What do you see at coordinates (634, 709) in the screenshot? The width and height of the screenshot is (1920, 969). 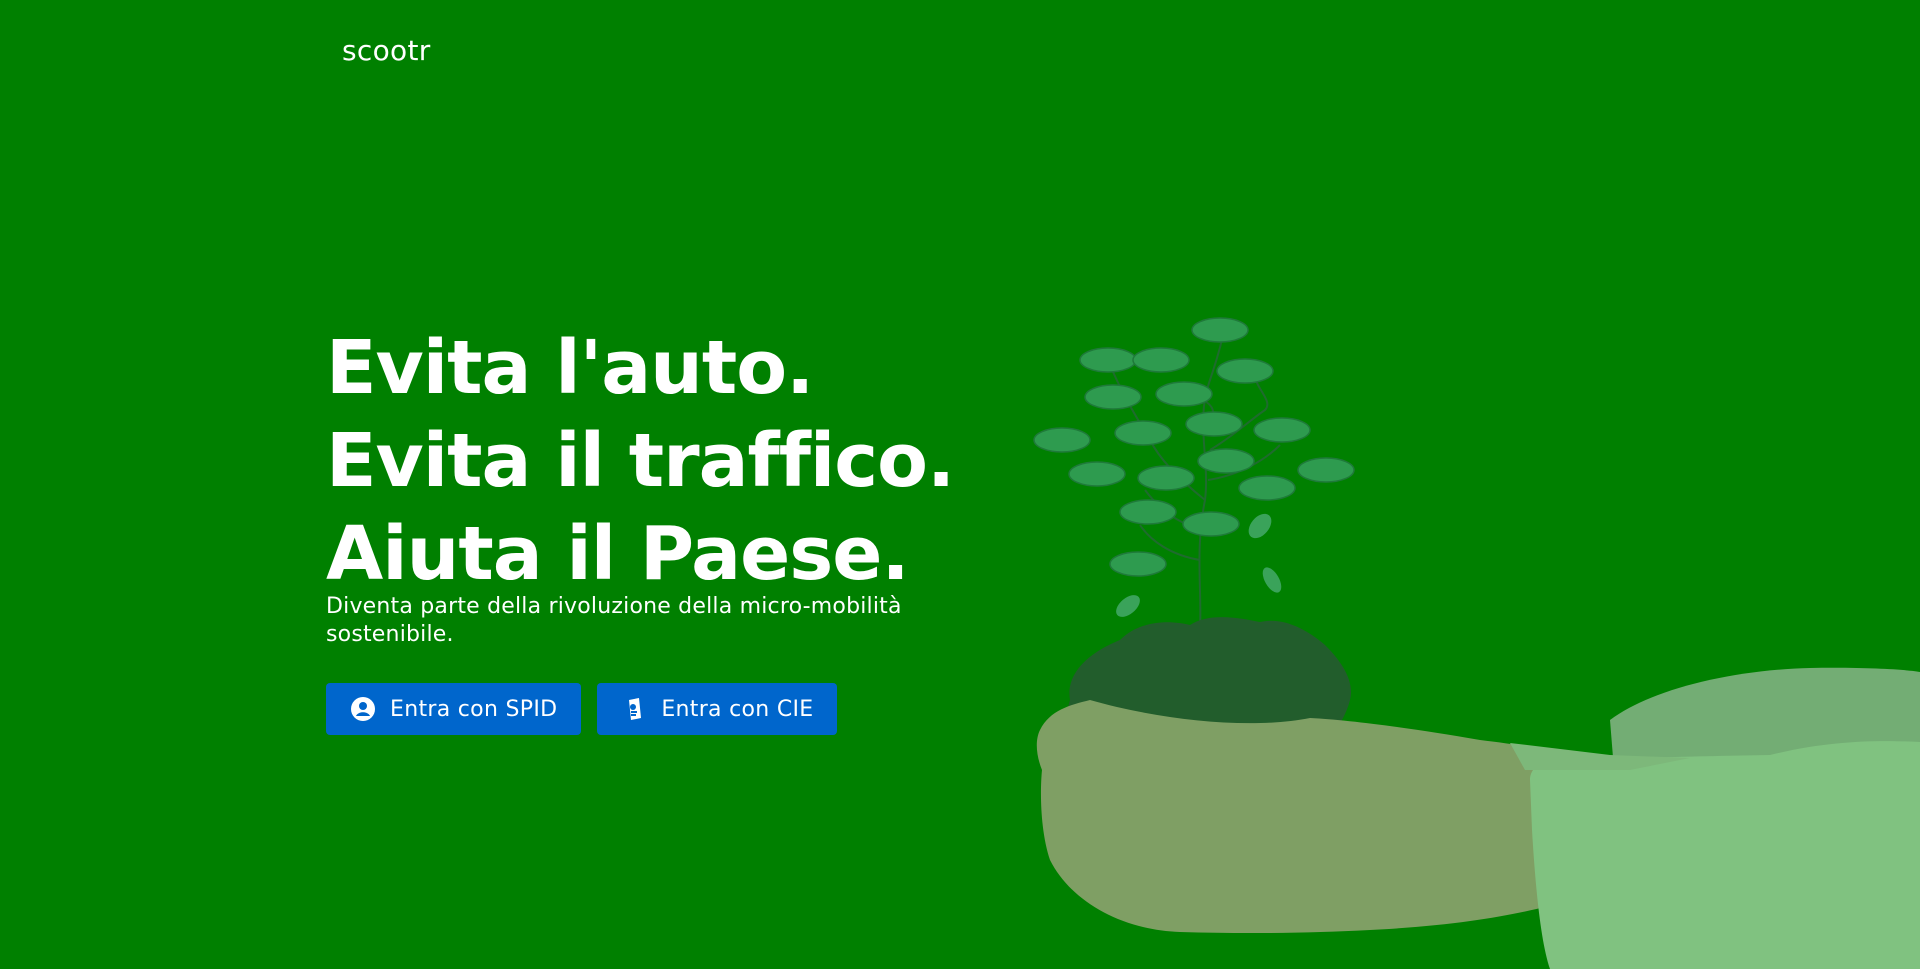 I see `cie-card-icon` at bounding box center [634, 709].